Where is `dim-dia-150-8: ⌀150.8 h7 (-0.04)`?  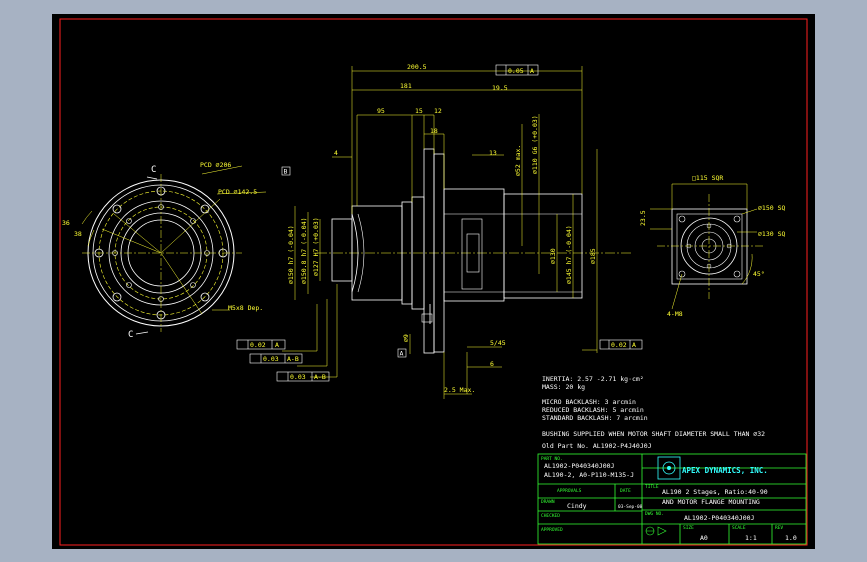
dim-dia-150-8: ⌀150.8 h7 (-0.04) is located at coordinates (304, 250).